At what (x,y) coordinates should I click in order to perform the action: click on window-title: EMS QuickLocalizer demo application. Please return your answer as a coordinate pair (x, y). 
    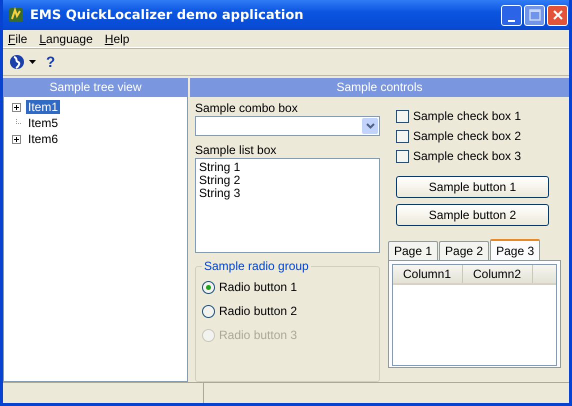
    Looking at the image, I should click on (167, 15).